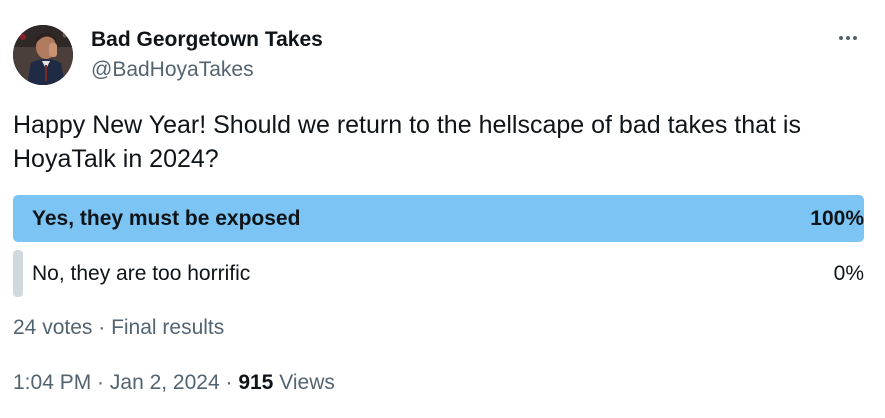 The height and width of the screenshot is (418, 885). What do you see at coordinates (166, 218) in the screenshot?
I see `poll-option-label: Yes, they must be exposed` at bounding box center [166, 218].